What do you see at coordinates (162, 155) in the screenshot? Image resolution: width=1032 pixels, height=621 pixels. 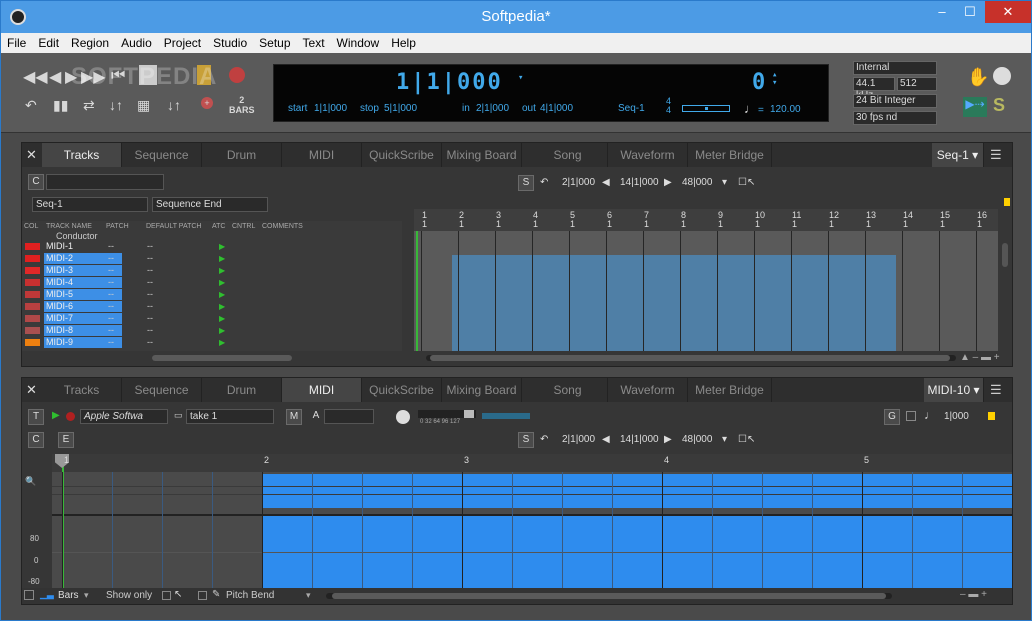 I see `tab-sequence: Sequence` at bounding box center [162, 155].